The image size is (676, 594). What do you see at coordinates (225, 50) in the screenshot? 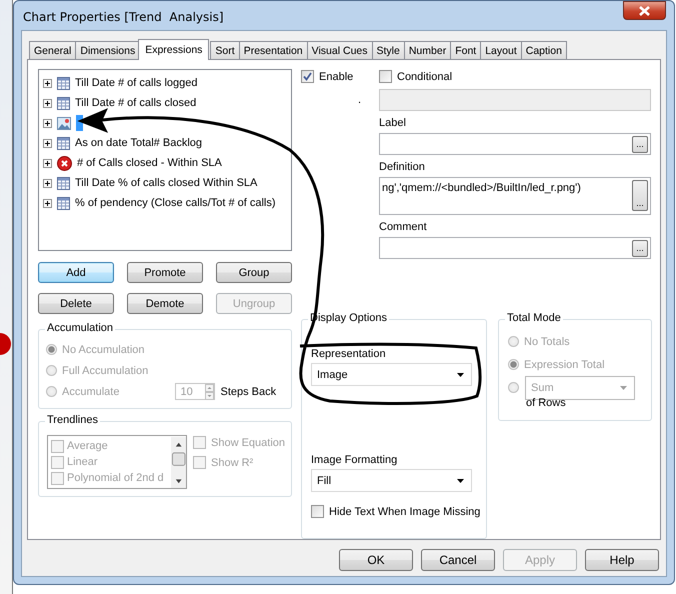
I see `tab: Sort` at bounding box center [225, 50].